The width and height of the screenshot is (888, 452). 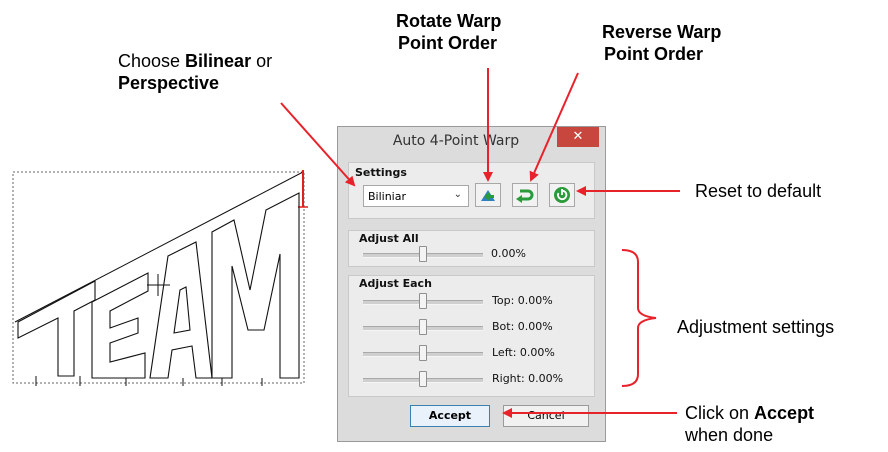 What do you see at coordinates (528, 378) in the screenshot?
I see `adjust-right-value: Right: 0.00%` at bounding box center [528, 378].